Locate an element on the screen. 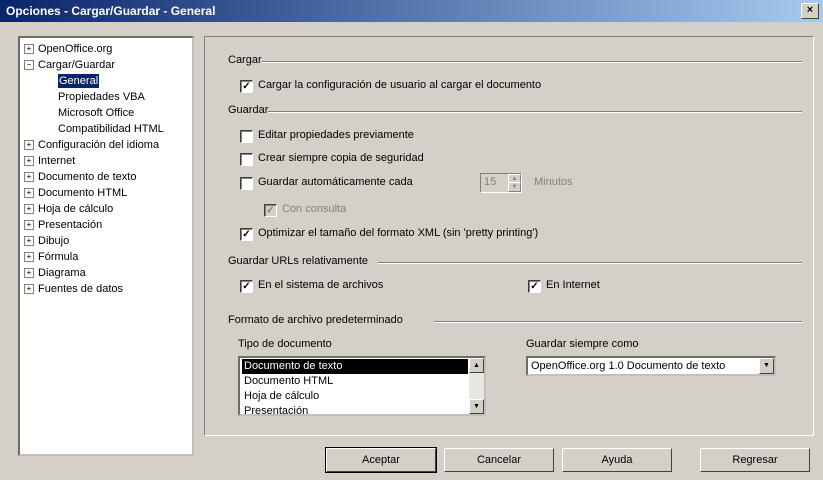 The width and height of the screenshot is (823, 480). checkbox-prompt: ✓ is located at coordinates (270, 210).